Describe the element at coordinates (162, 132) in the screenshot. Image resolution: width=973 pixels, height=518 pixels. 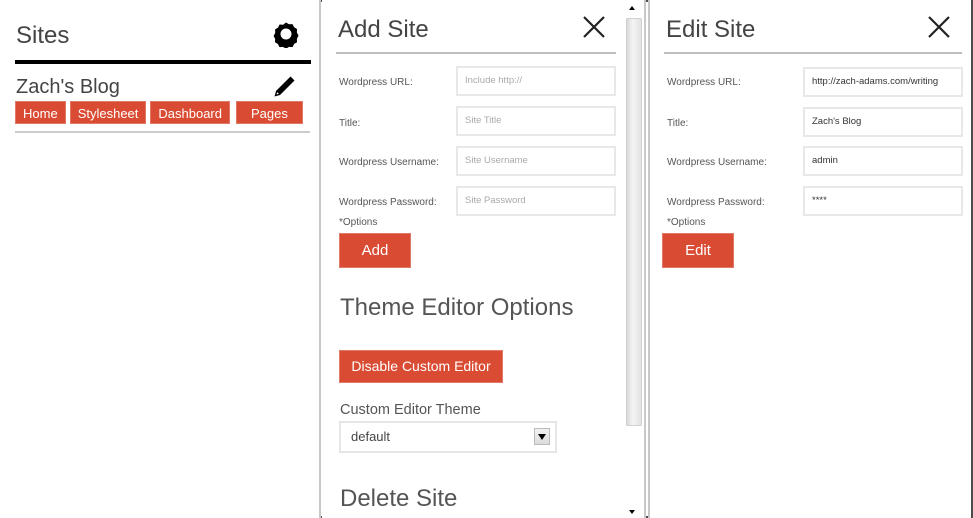
I see `site-item-divider` at that location.